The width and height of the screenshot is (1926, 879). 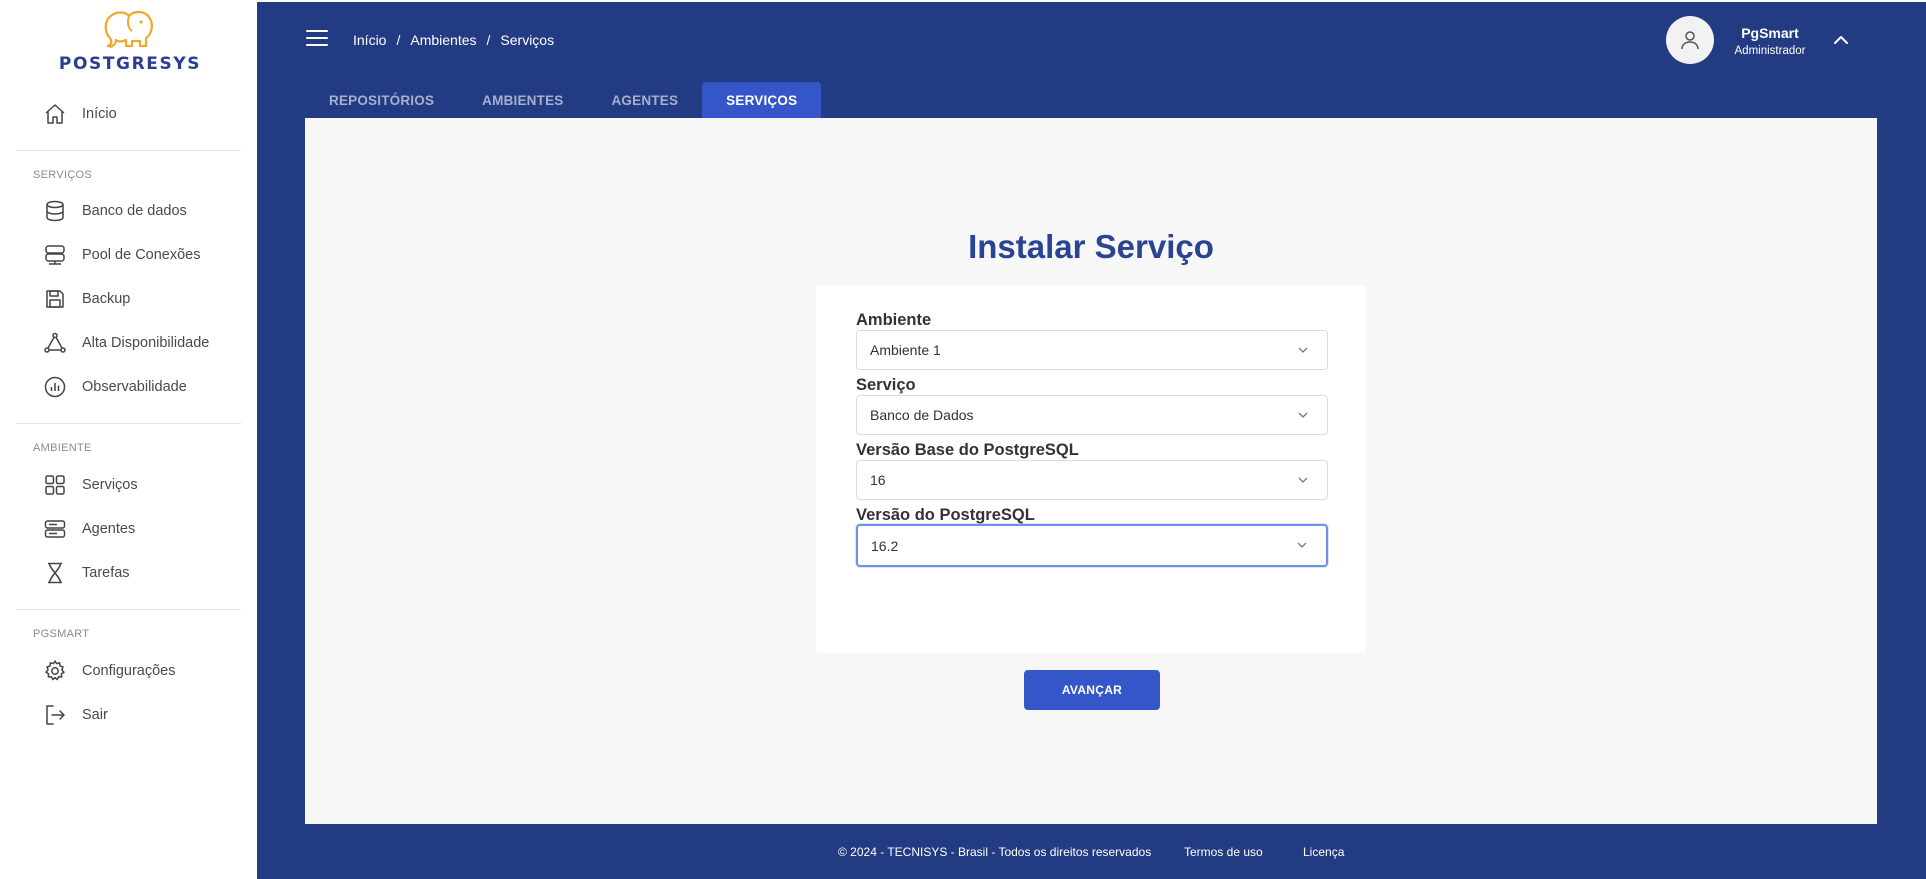 I want to click on sidebar-item-logout: Sair, so click(x=75, y=715).